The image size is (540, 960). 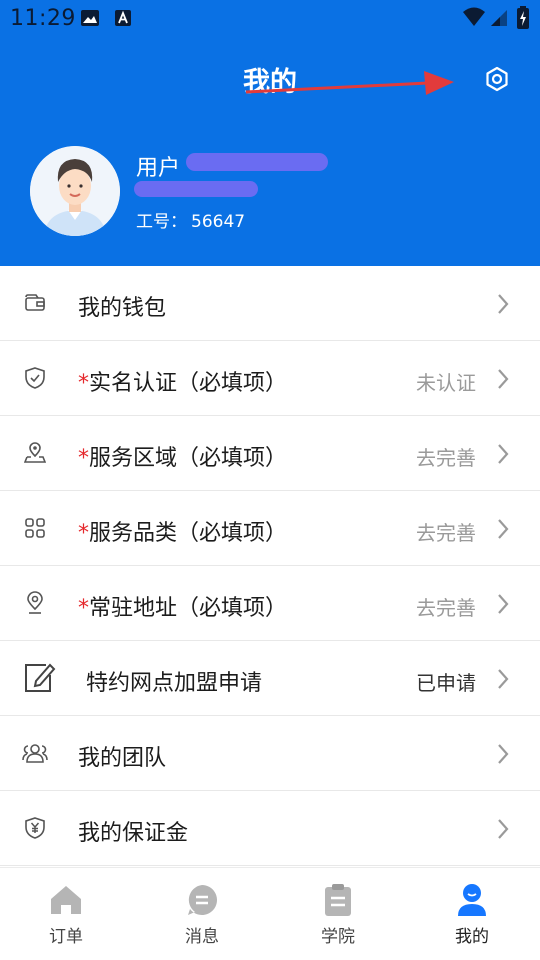 I want to click on menu-item-deposit: 我的保证金, so click(x=270, y=828).